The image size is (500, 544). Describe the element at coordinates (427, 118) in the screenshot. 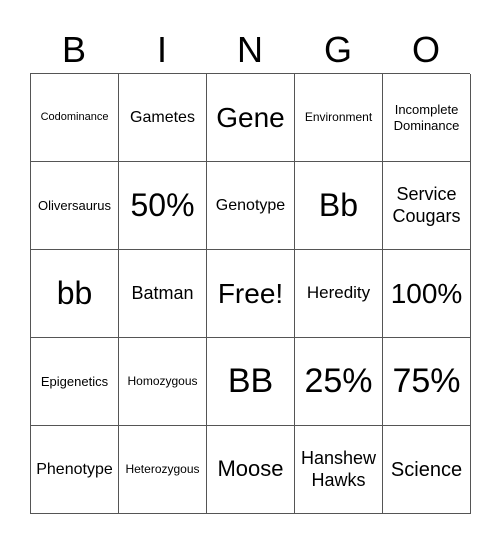

I see `bingo-cell: Incomplete Dominance` at that location.